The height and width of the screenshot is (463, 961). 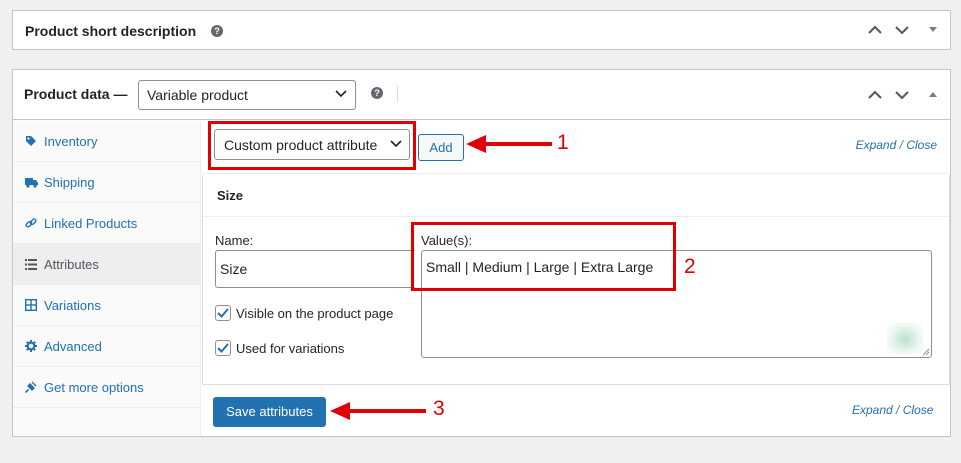 I want to click on tab-advanced: Advanced, so click(x=107, y=346).